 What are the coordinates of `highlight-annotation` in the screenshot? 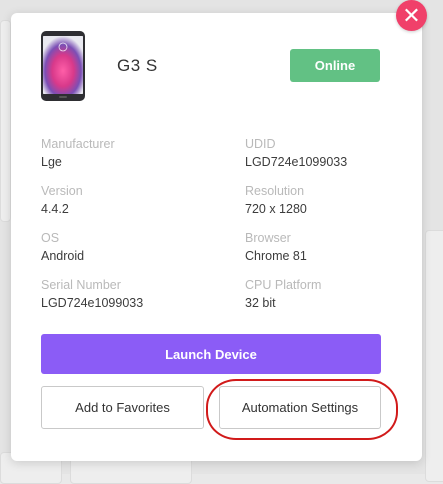 It's located at (302, 409).